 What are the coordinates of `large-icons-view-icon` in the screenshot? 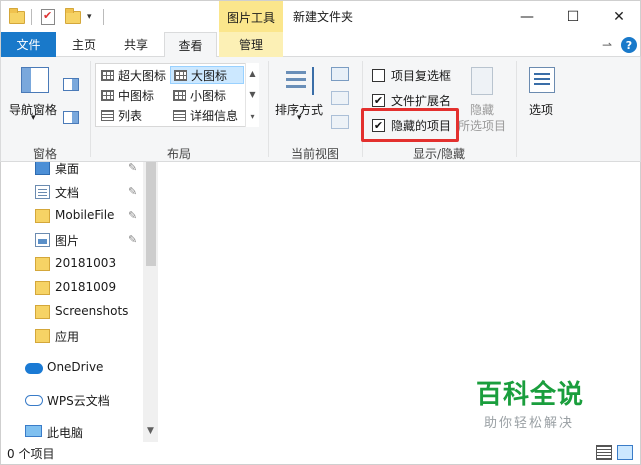 It's located at (625, 452).